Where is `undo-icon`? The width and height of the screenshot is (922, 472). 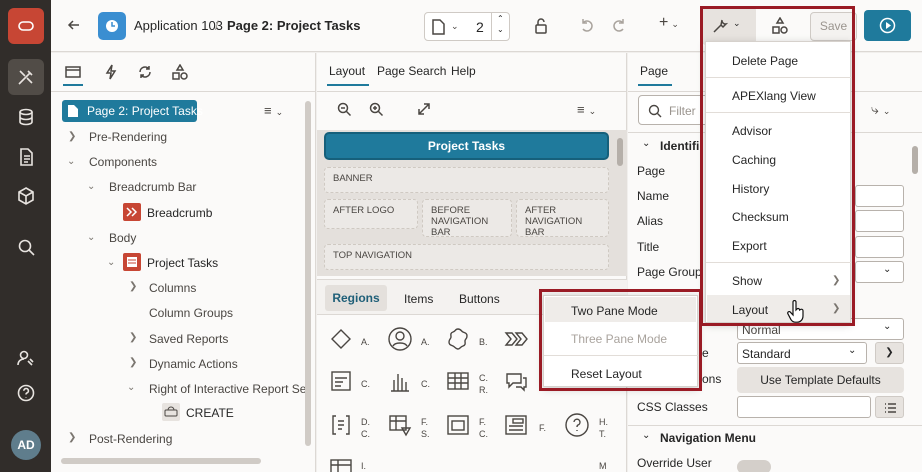 undo-icon is located at coordinates (587, 26).